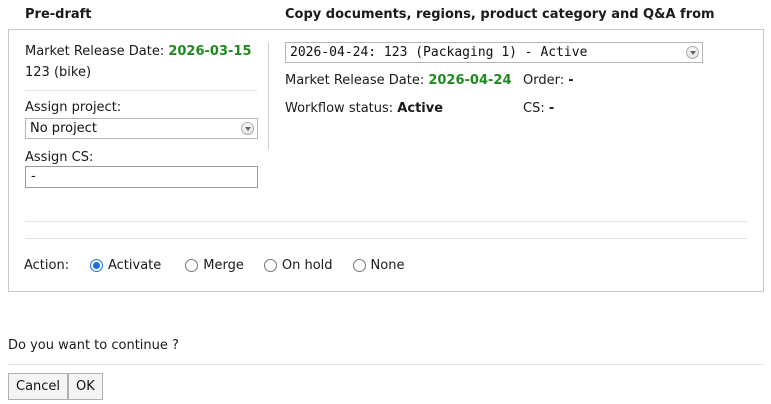  Describe the element at coordinates (420, 108) in the screenshot. I see `workflow-value: Active` at that location.